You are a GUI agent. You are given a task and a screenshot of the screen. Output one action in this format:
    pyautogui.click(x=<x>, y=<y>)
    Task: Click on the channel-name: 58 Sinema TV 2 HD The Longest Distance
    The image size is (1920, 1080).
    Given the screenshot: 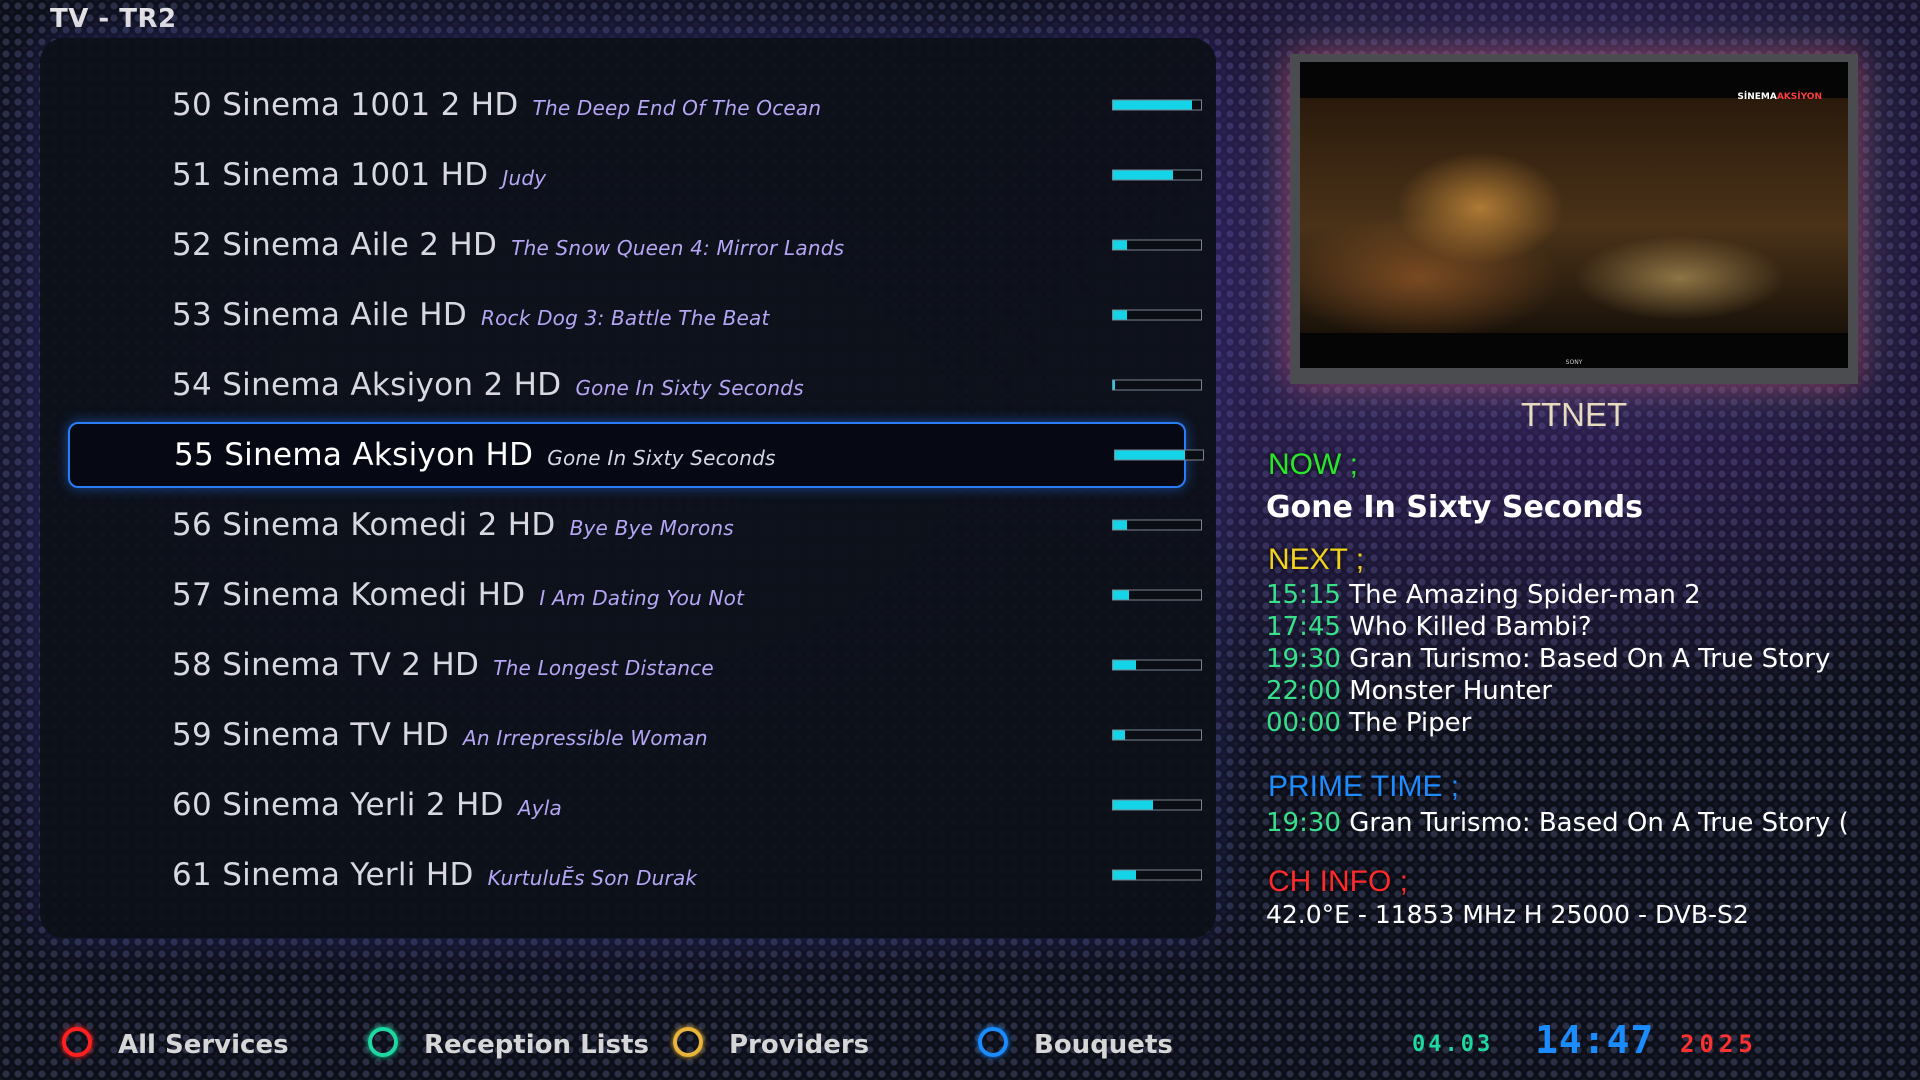 What is the action you would take?
    pyautogui.click(x=443, y=665)
    